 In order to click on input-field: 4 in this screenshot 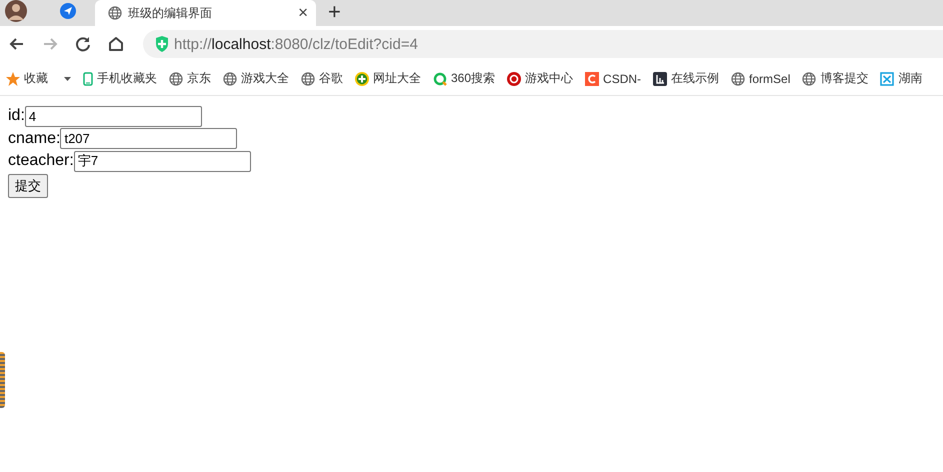, I will do `click(113, 116)`.